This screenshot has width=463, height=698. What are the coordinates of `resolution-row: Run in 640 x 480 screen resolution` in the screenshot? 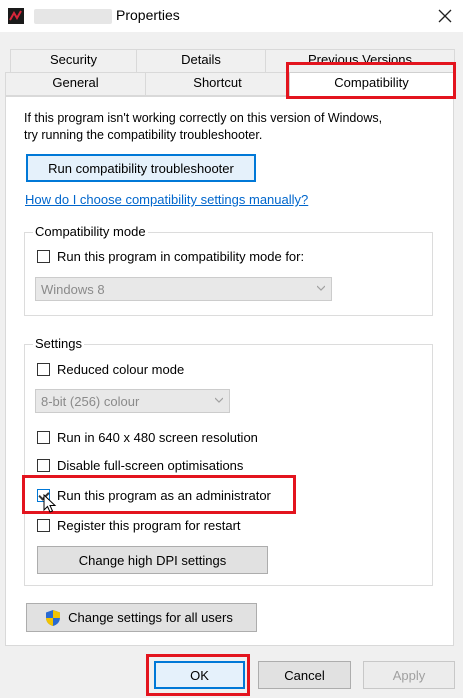 It's located at (147, 437).